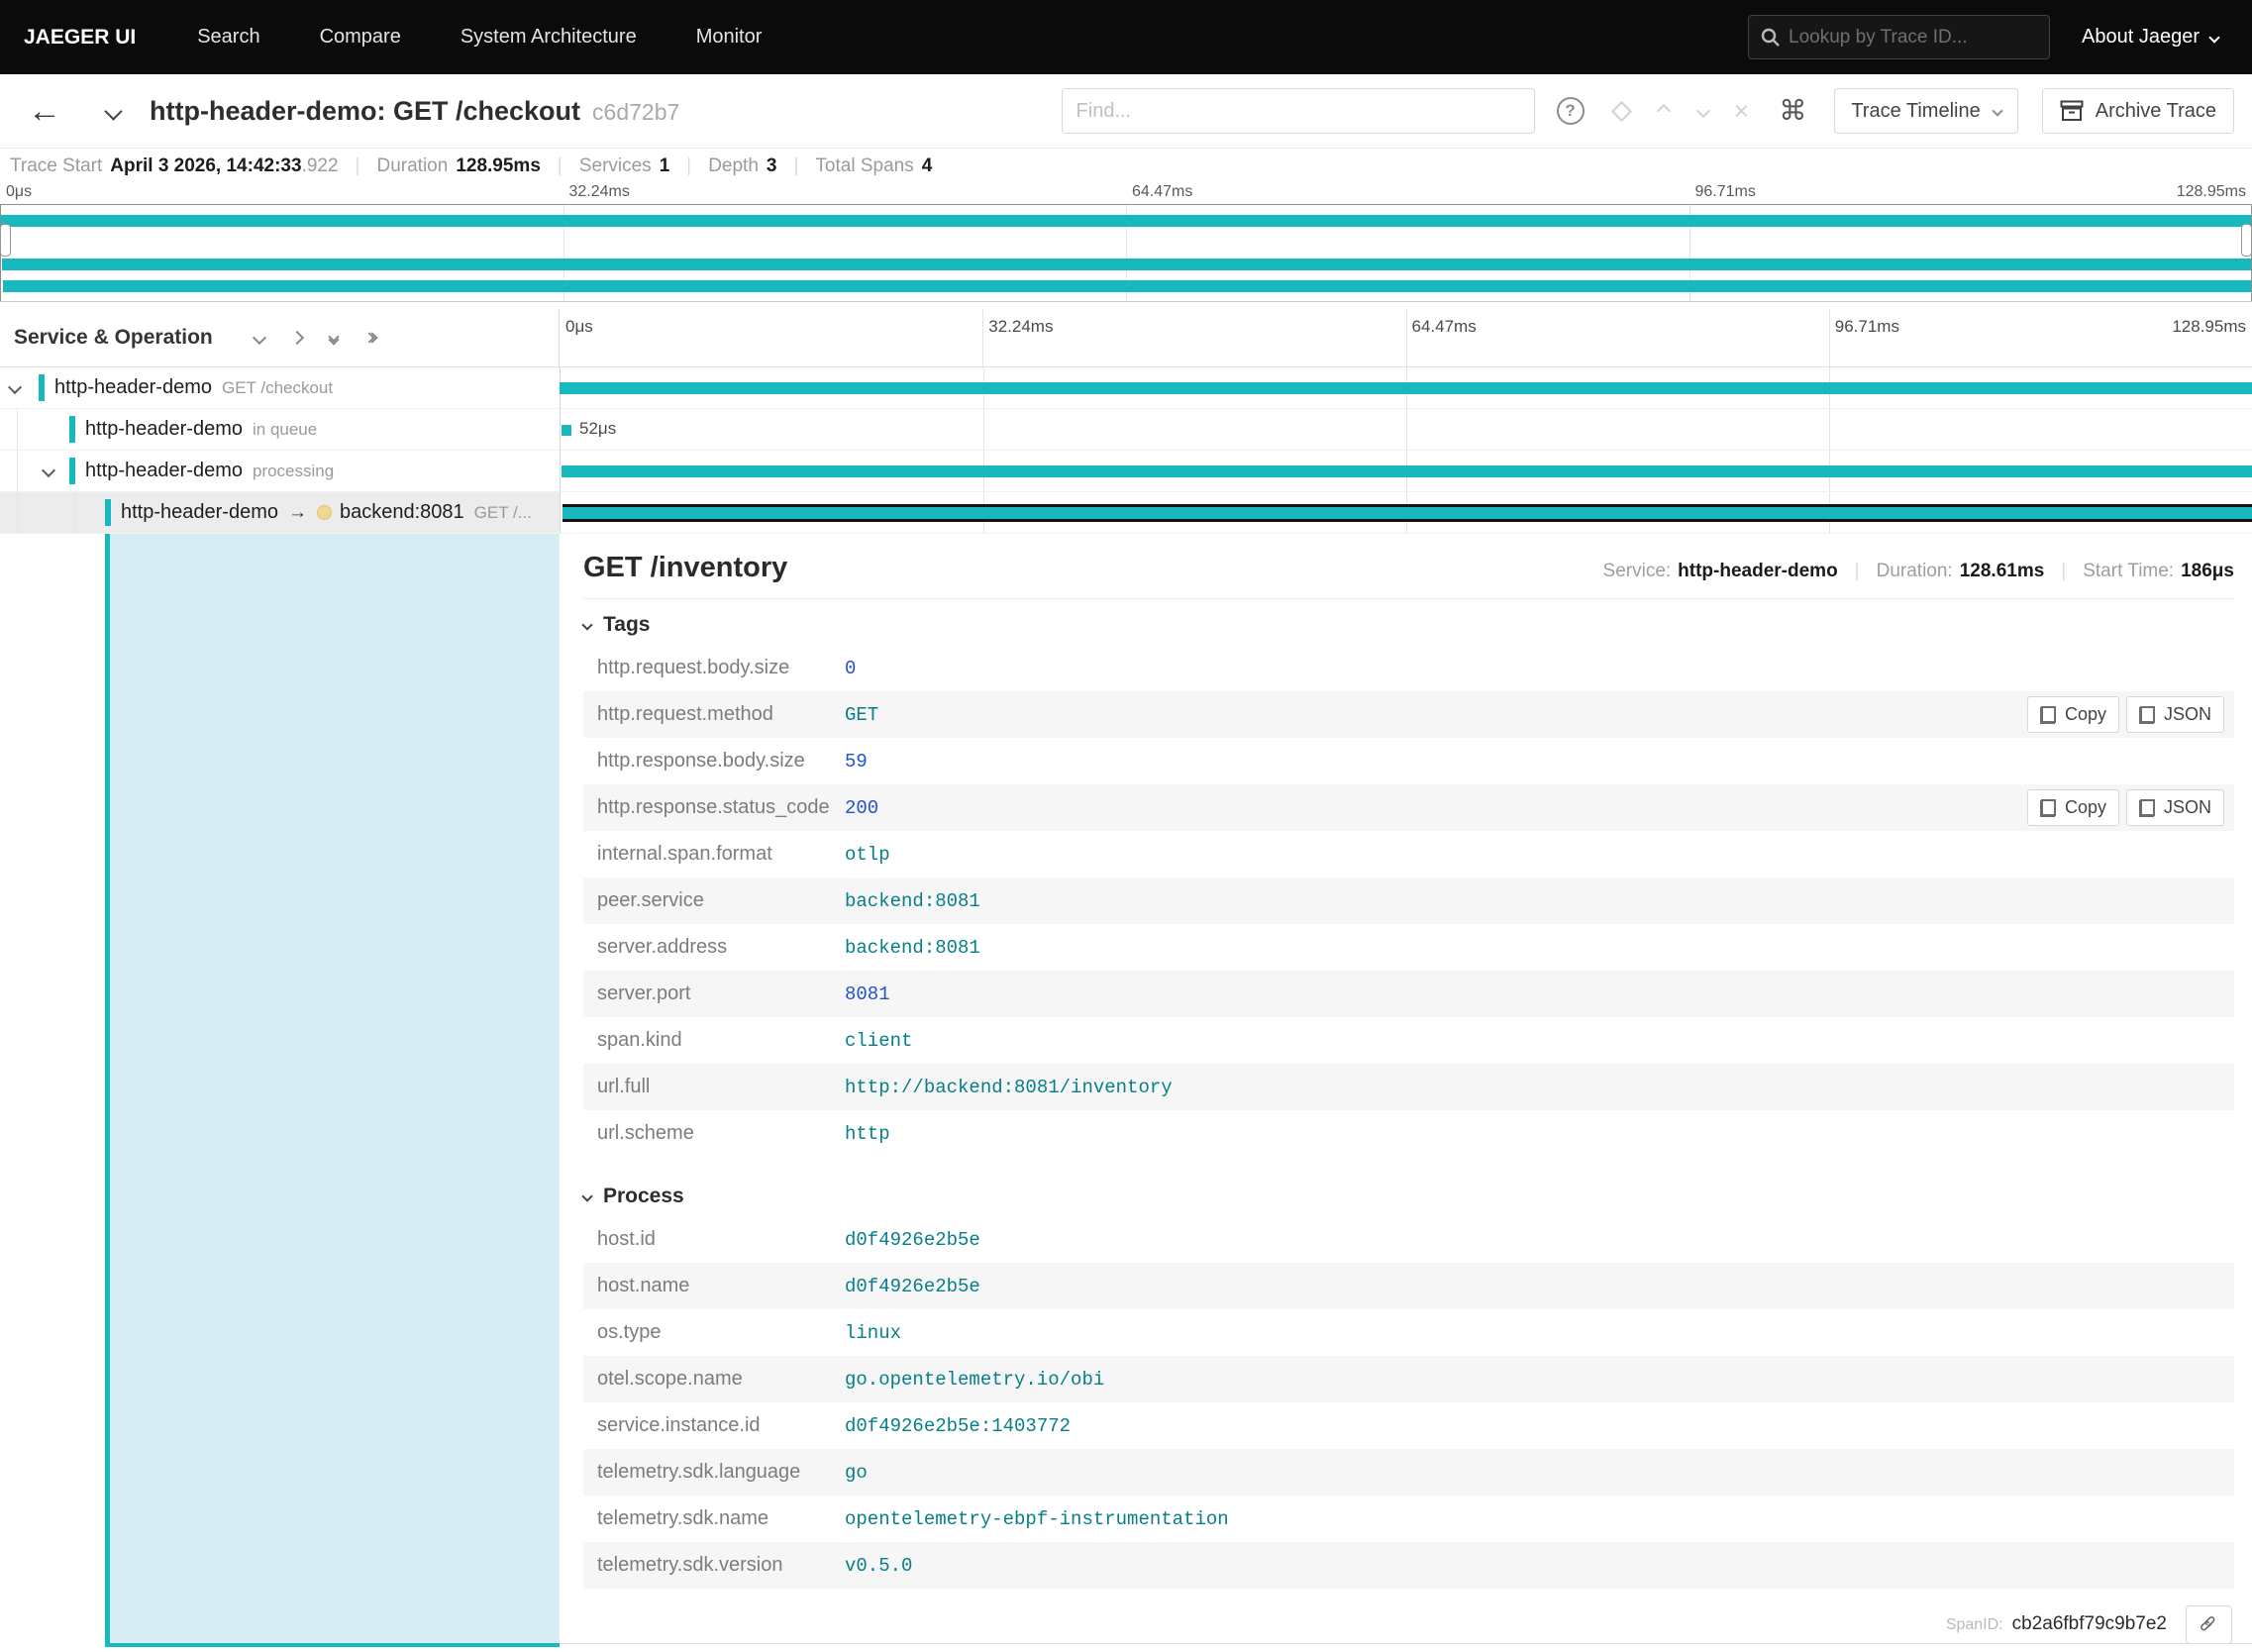 Image resolution: width=2252 pixels, height=1652 pixels. I want to click on find-box, so click(1298, 111).